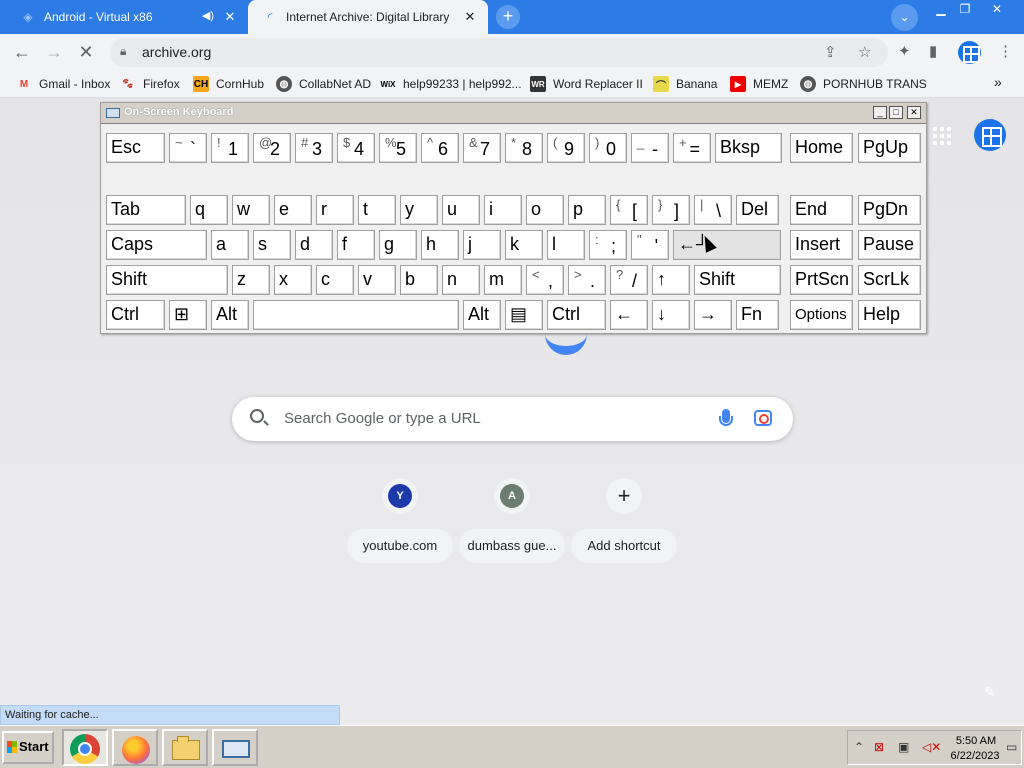 Image resolution: width=1024 pixels, height=768 pixels. I want to click on back-icon: ←, so click(22, 52).